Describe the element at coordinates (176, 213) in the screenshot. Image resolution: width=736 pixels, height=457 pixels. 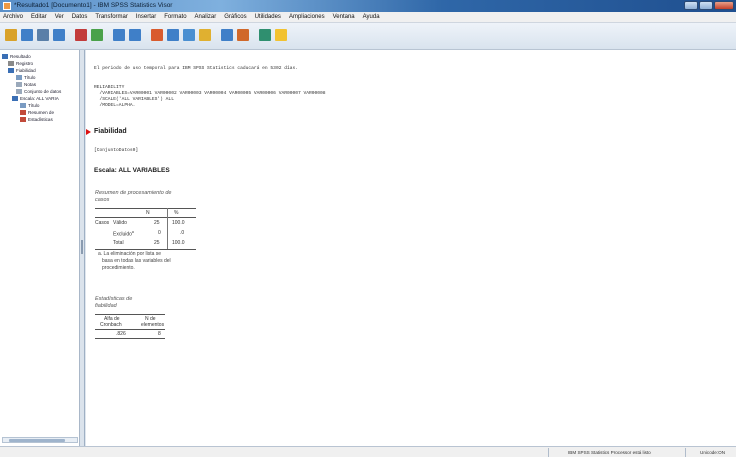
I see `column-header: %` at that location.